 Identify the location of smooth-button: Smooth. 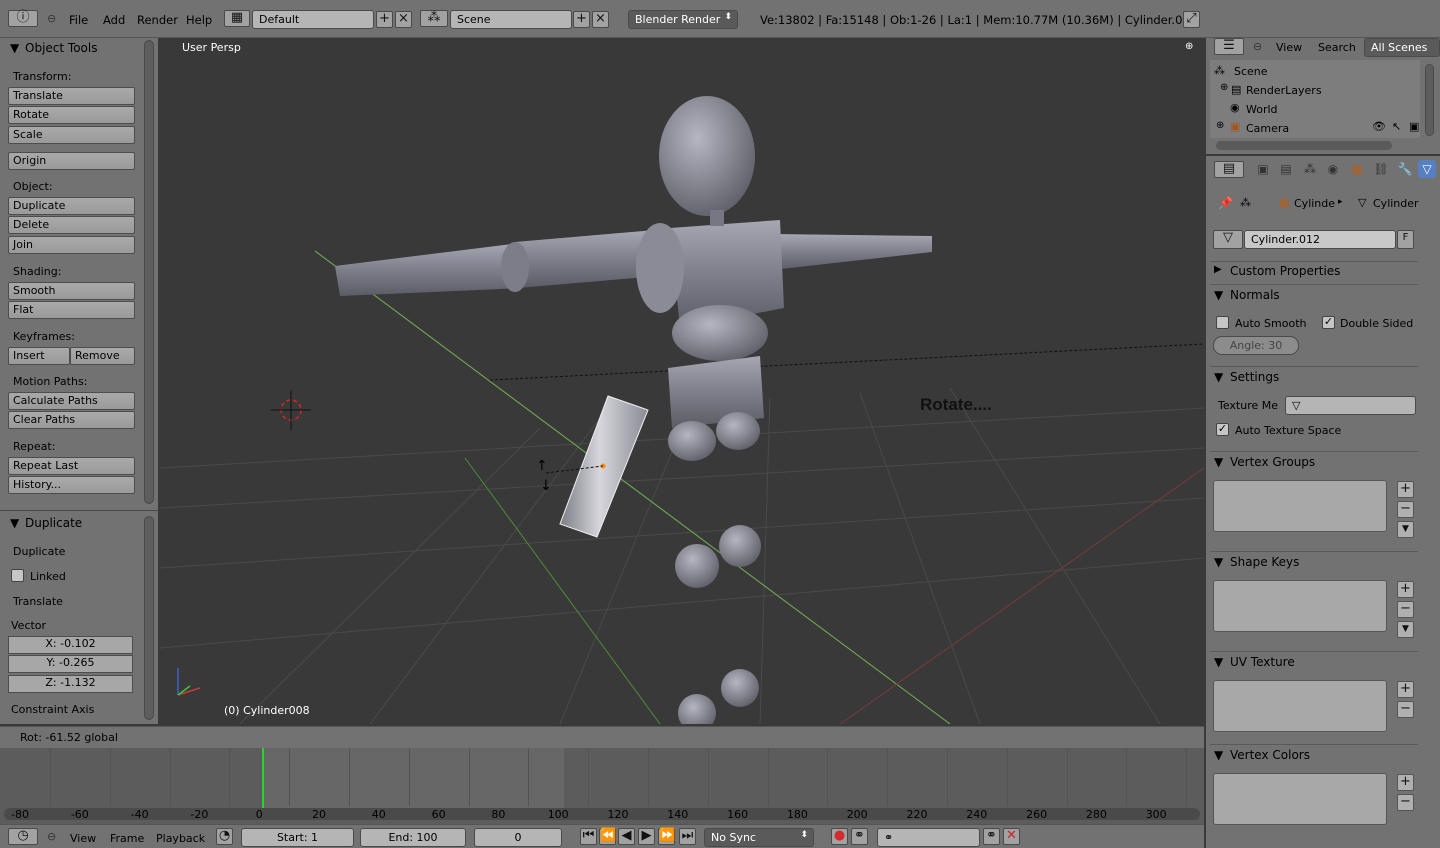
(71, 291).